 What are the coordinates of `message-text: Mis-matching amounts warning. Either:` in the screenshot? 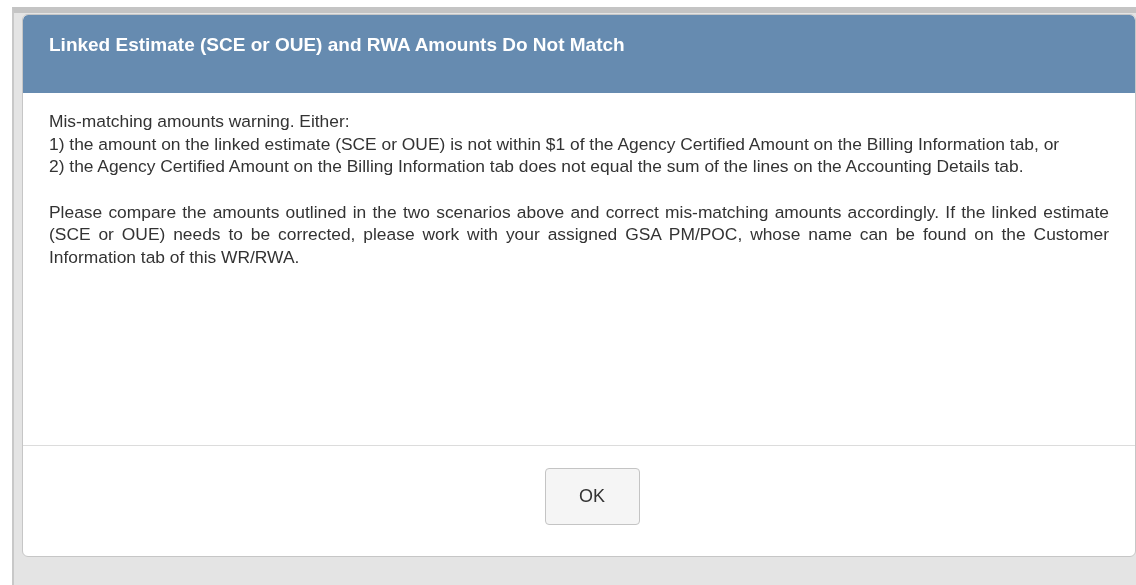 It's located at (200, 121).